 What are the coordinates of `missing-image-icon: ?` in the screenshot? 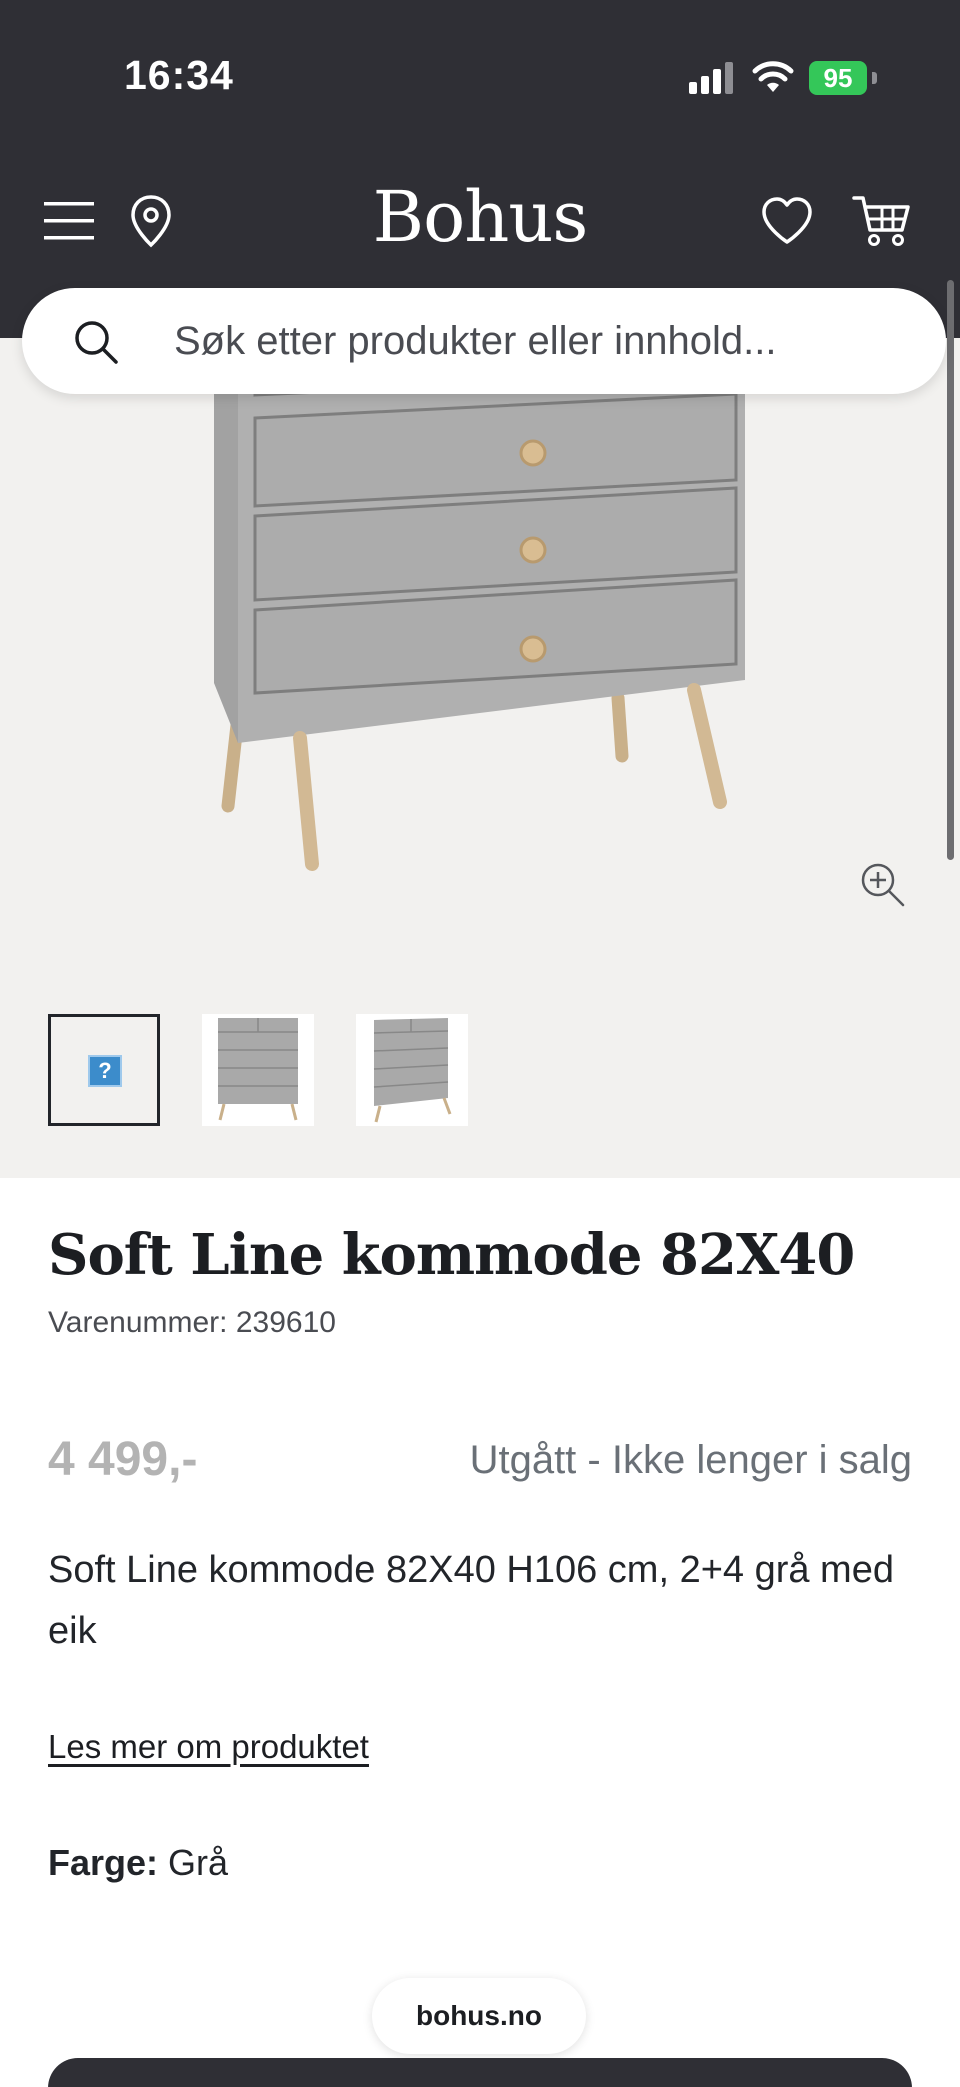 It's located at (105, 1071).